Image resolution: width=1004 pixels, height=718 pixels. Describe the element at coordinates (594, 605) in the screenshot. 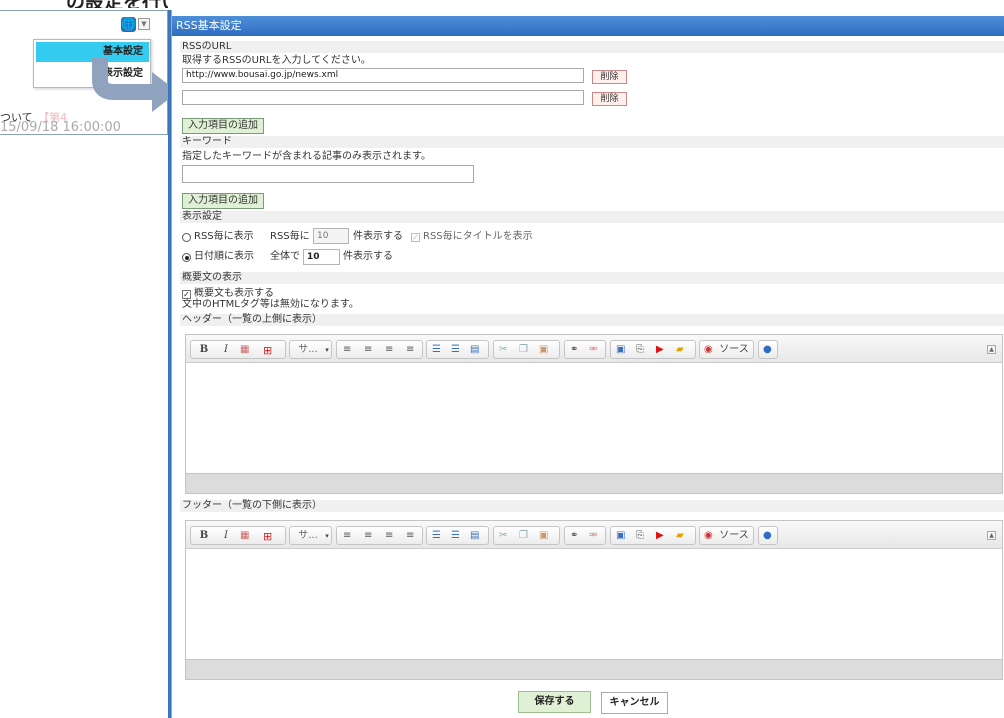

I see `footer-editor-area` at that location.